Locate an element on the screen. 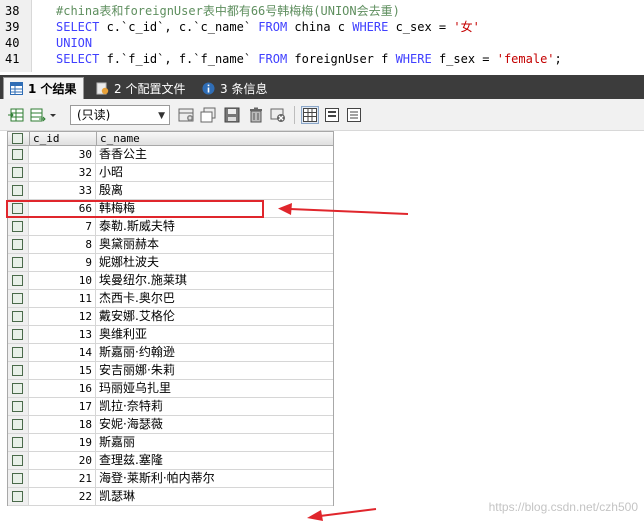 This screenshot has height=524, width=644. cell-c-name: 玛丽娅乌扎里 is located at coordinates (215, 388).